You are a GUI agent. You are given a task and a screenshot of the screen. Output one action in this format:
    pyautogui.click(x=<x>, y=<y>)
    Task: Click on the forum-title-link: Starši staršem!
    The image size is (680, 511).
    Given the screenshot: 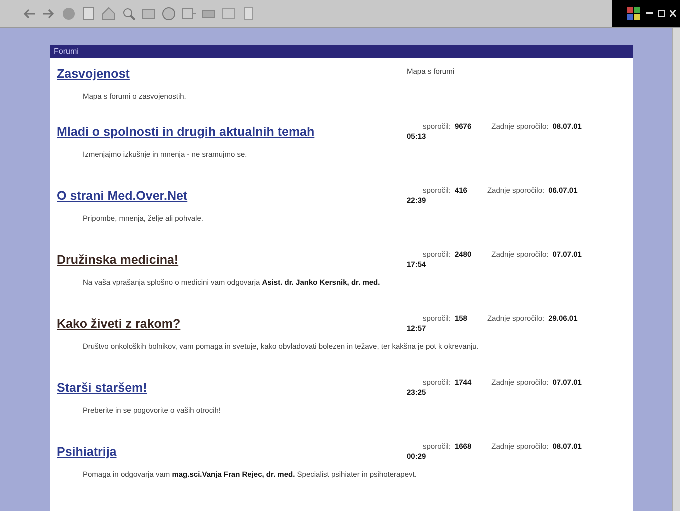 What is the action you would take?
    pyautogui.click(x=102, y=388)
    